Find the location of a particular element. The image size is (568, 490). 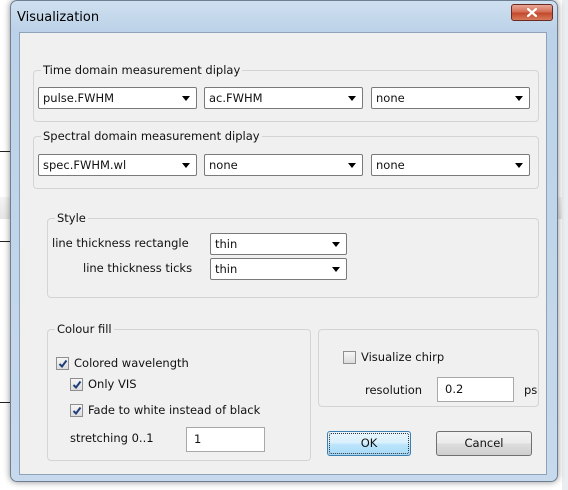

only-vis-checkbox is located at coordinates (76, 384).